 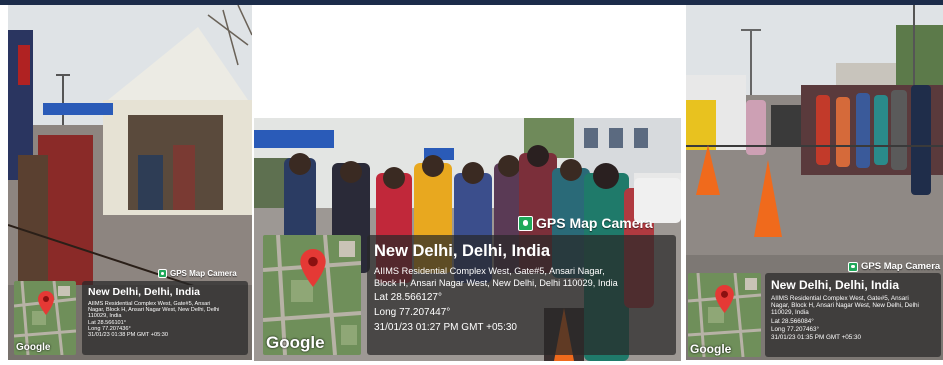 What do you see at coordinates (795, 329) in the screenshot?
I see `longitude: Long 77.207463°` at bounding box center [795, 329].